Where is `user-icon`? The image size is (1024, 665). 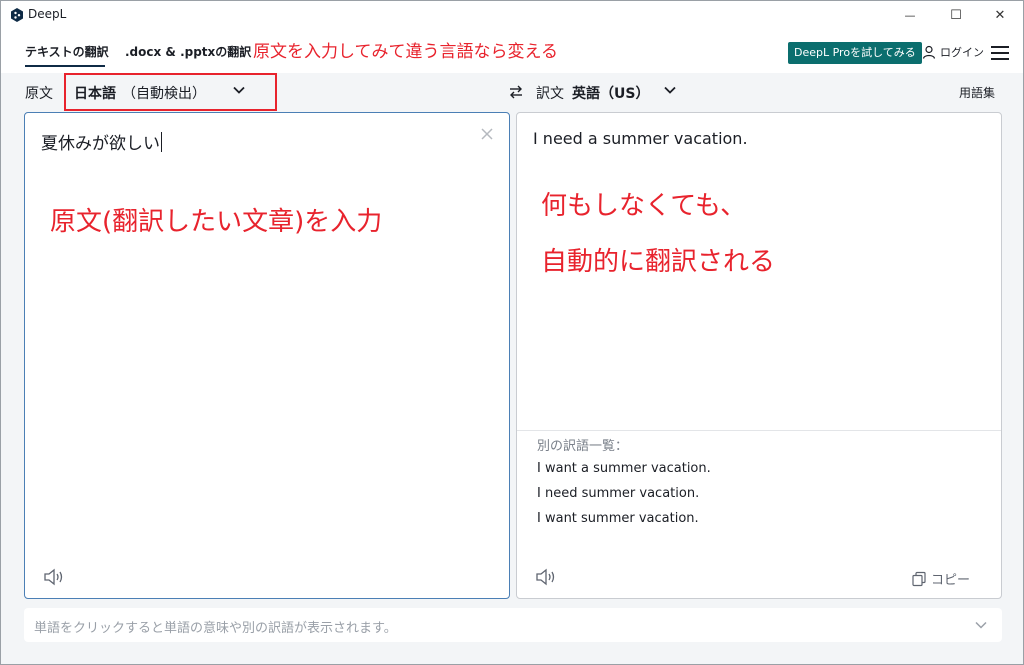
user-icon is located at coordinates (929, 52).